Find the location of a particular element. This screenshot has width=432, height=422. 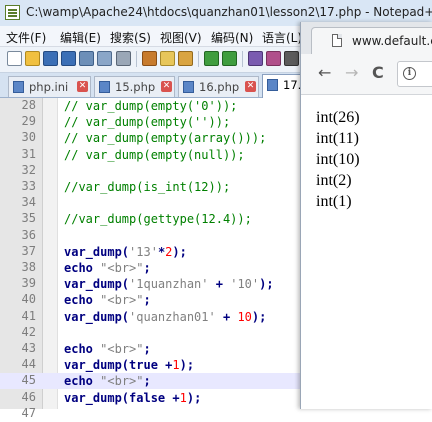

redo-icon is located at coordinates (229, 58).